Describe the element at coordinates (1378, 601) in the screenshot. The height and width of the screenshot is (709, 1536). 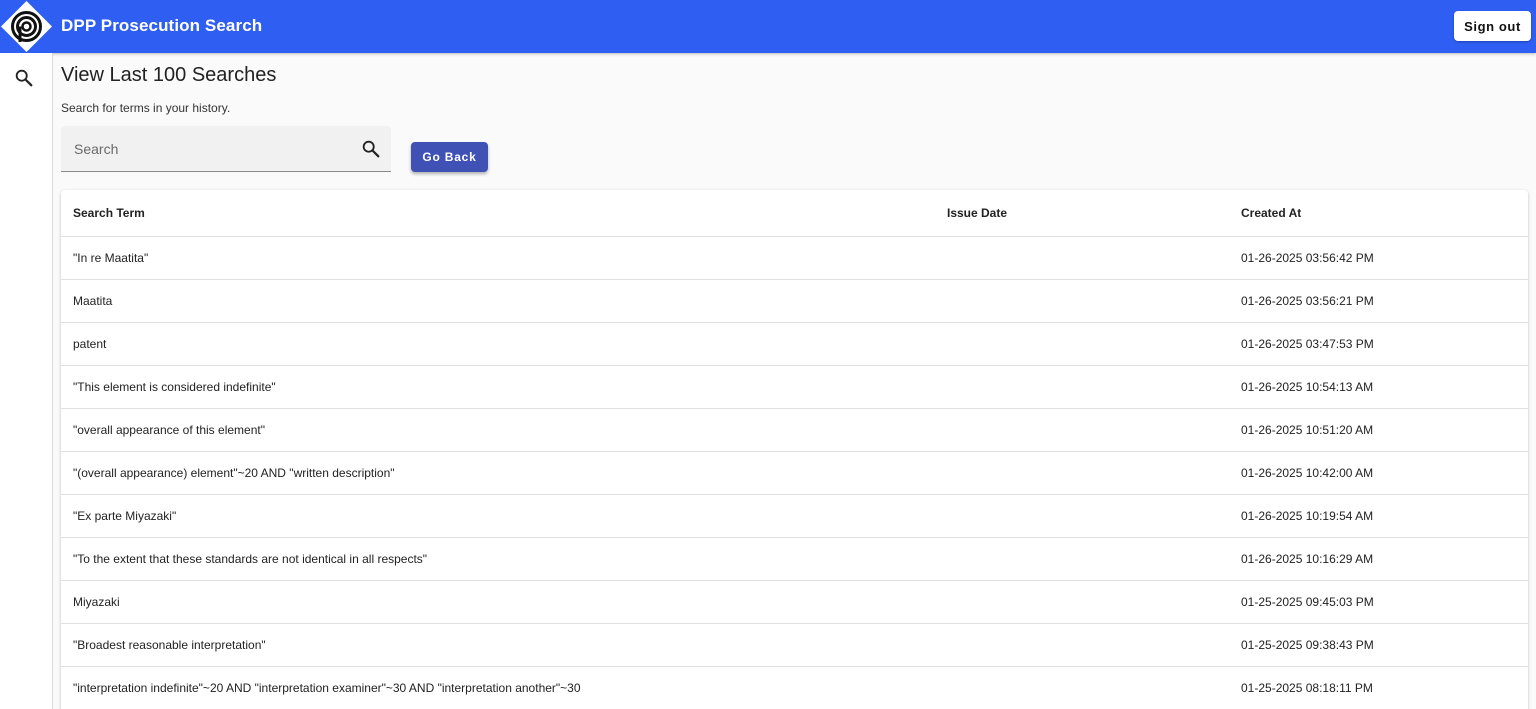
I see `created-at-cell: 01-25-2025 09:45:03 PM` at that location.